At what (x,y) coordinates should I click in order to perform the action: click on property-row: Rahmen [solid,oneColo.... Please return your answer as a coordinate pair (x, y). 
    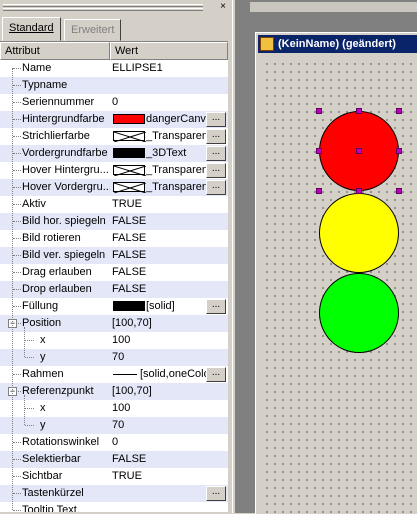
    Looking at the image, I should click on (114, 374).